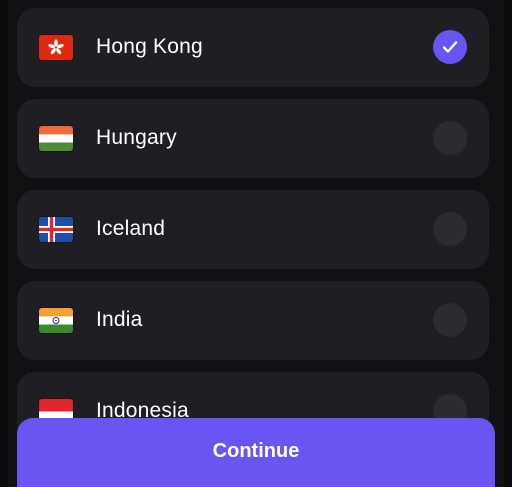 This screenshot has width=512, height=487. I want to click on country-row-india: India, so click(253, 320).